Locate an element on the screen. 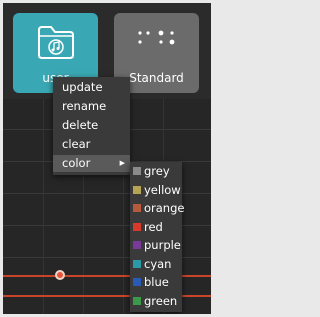  color-option-cyan: cyan is located at coordinates (156, 264).